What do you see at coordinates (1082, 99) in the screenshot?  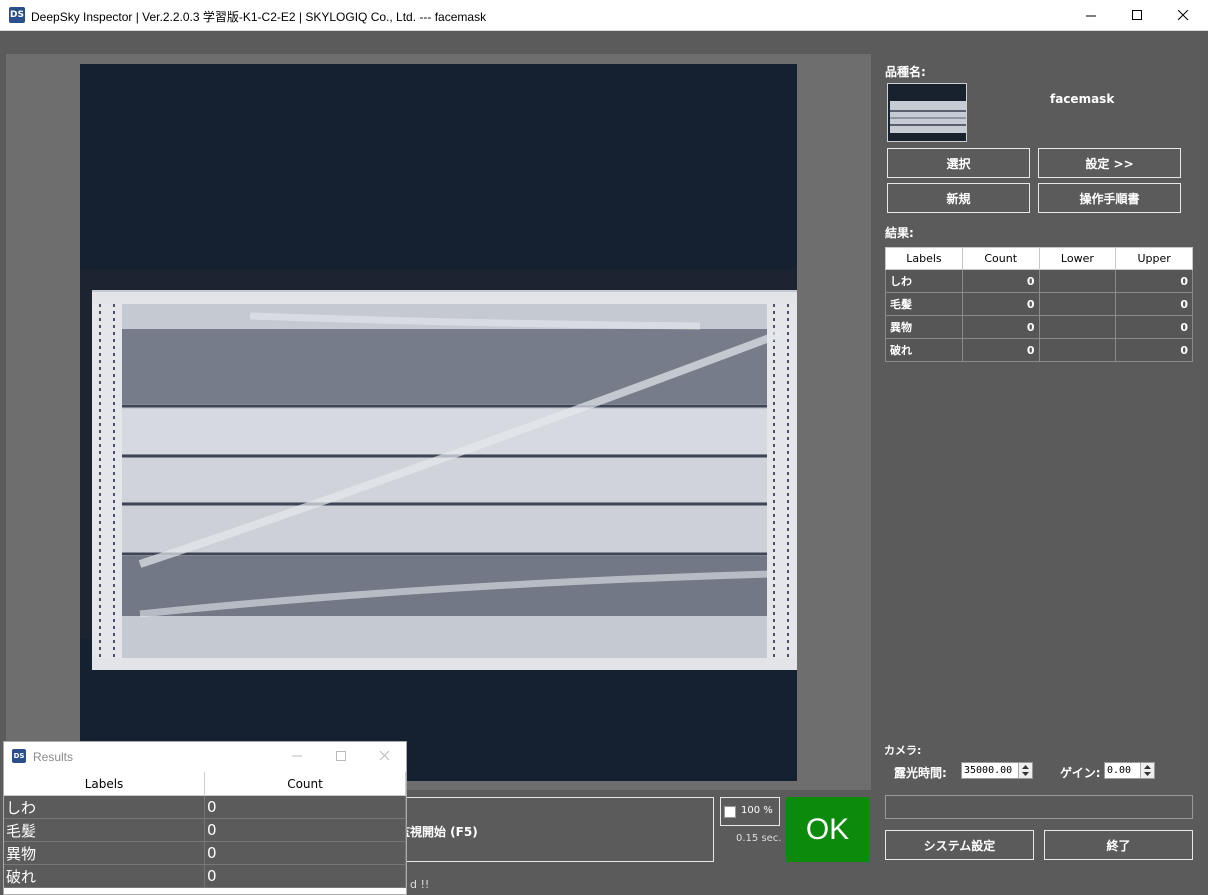 I see `product-name: facemask` at bounding box center [1082, 99].